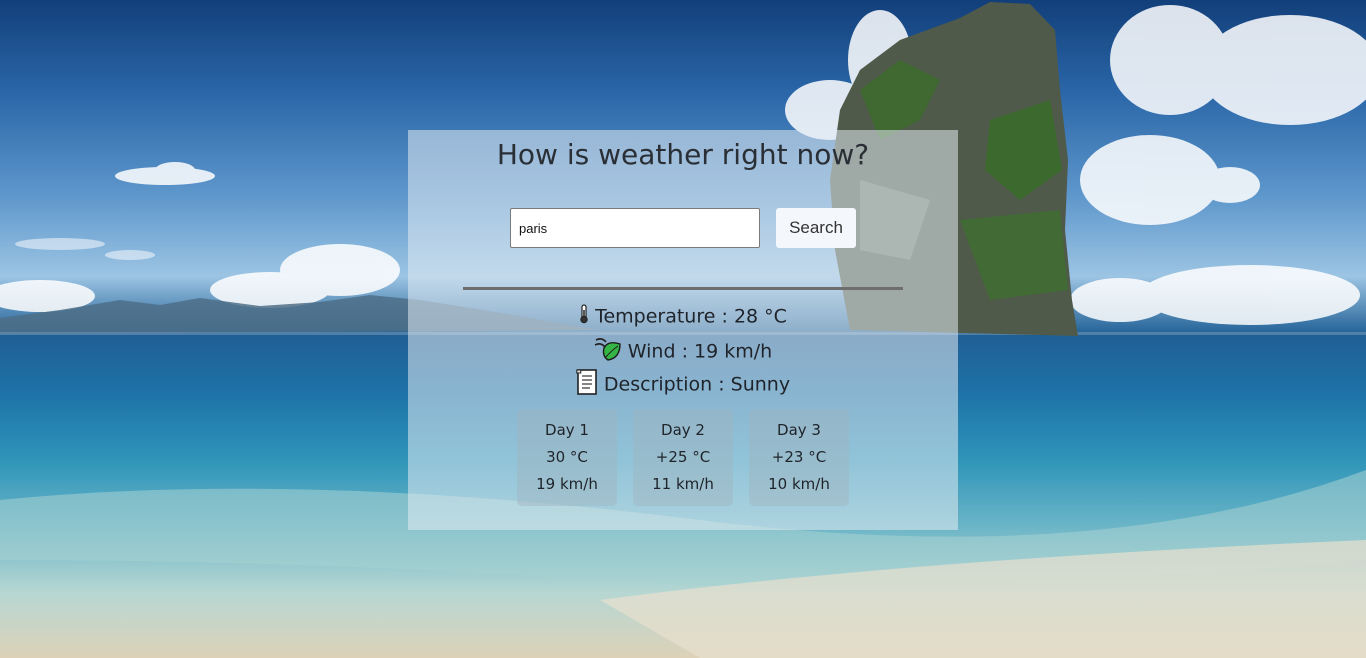 The width and height of the screenshot is (1366, 658). I want to click on search-input, so click(635, 228).